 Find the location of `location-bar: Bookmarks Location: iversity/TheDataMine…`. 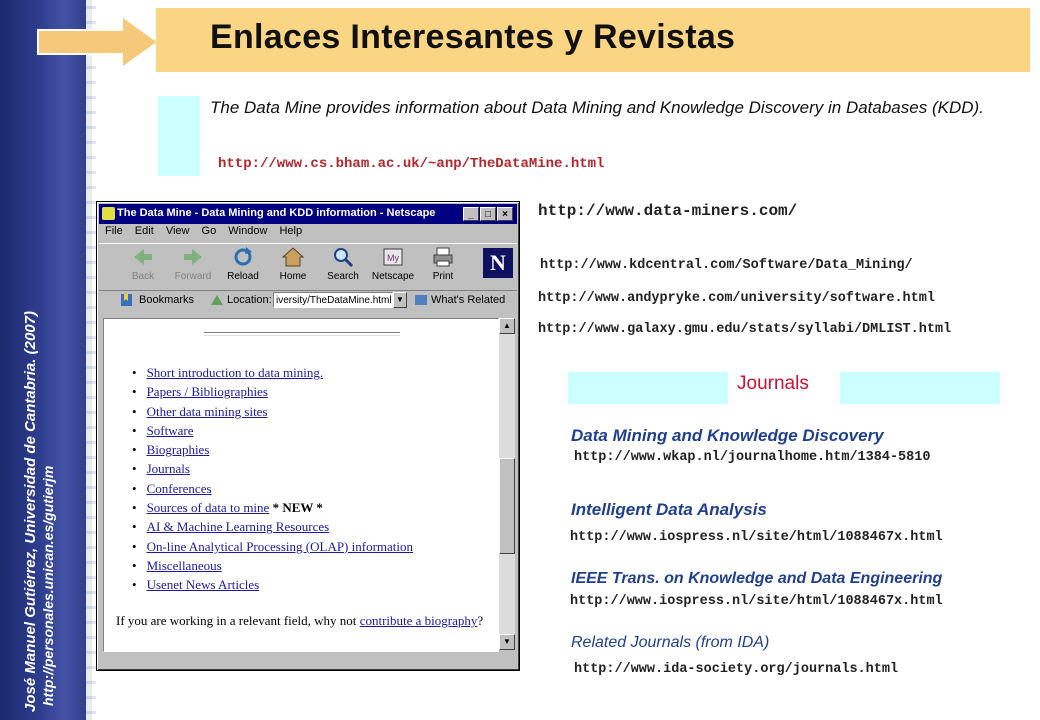

location-bar: Bookmarks Location: iversity/TheDataMine… is located at coordinates (308, 301).